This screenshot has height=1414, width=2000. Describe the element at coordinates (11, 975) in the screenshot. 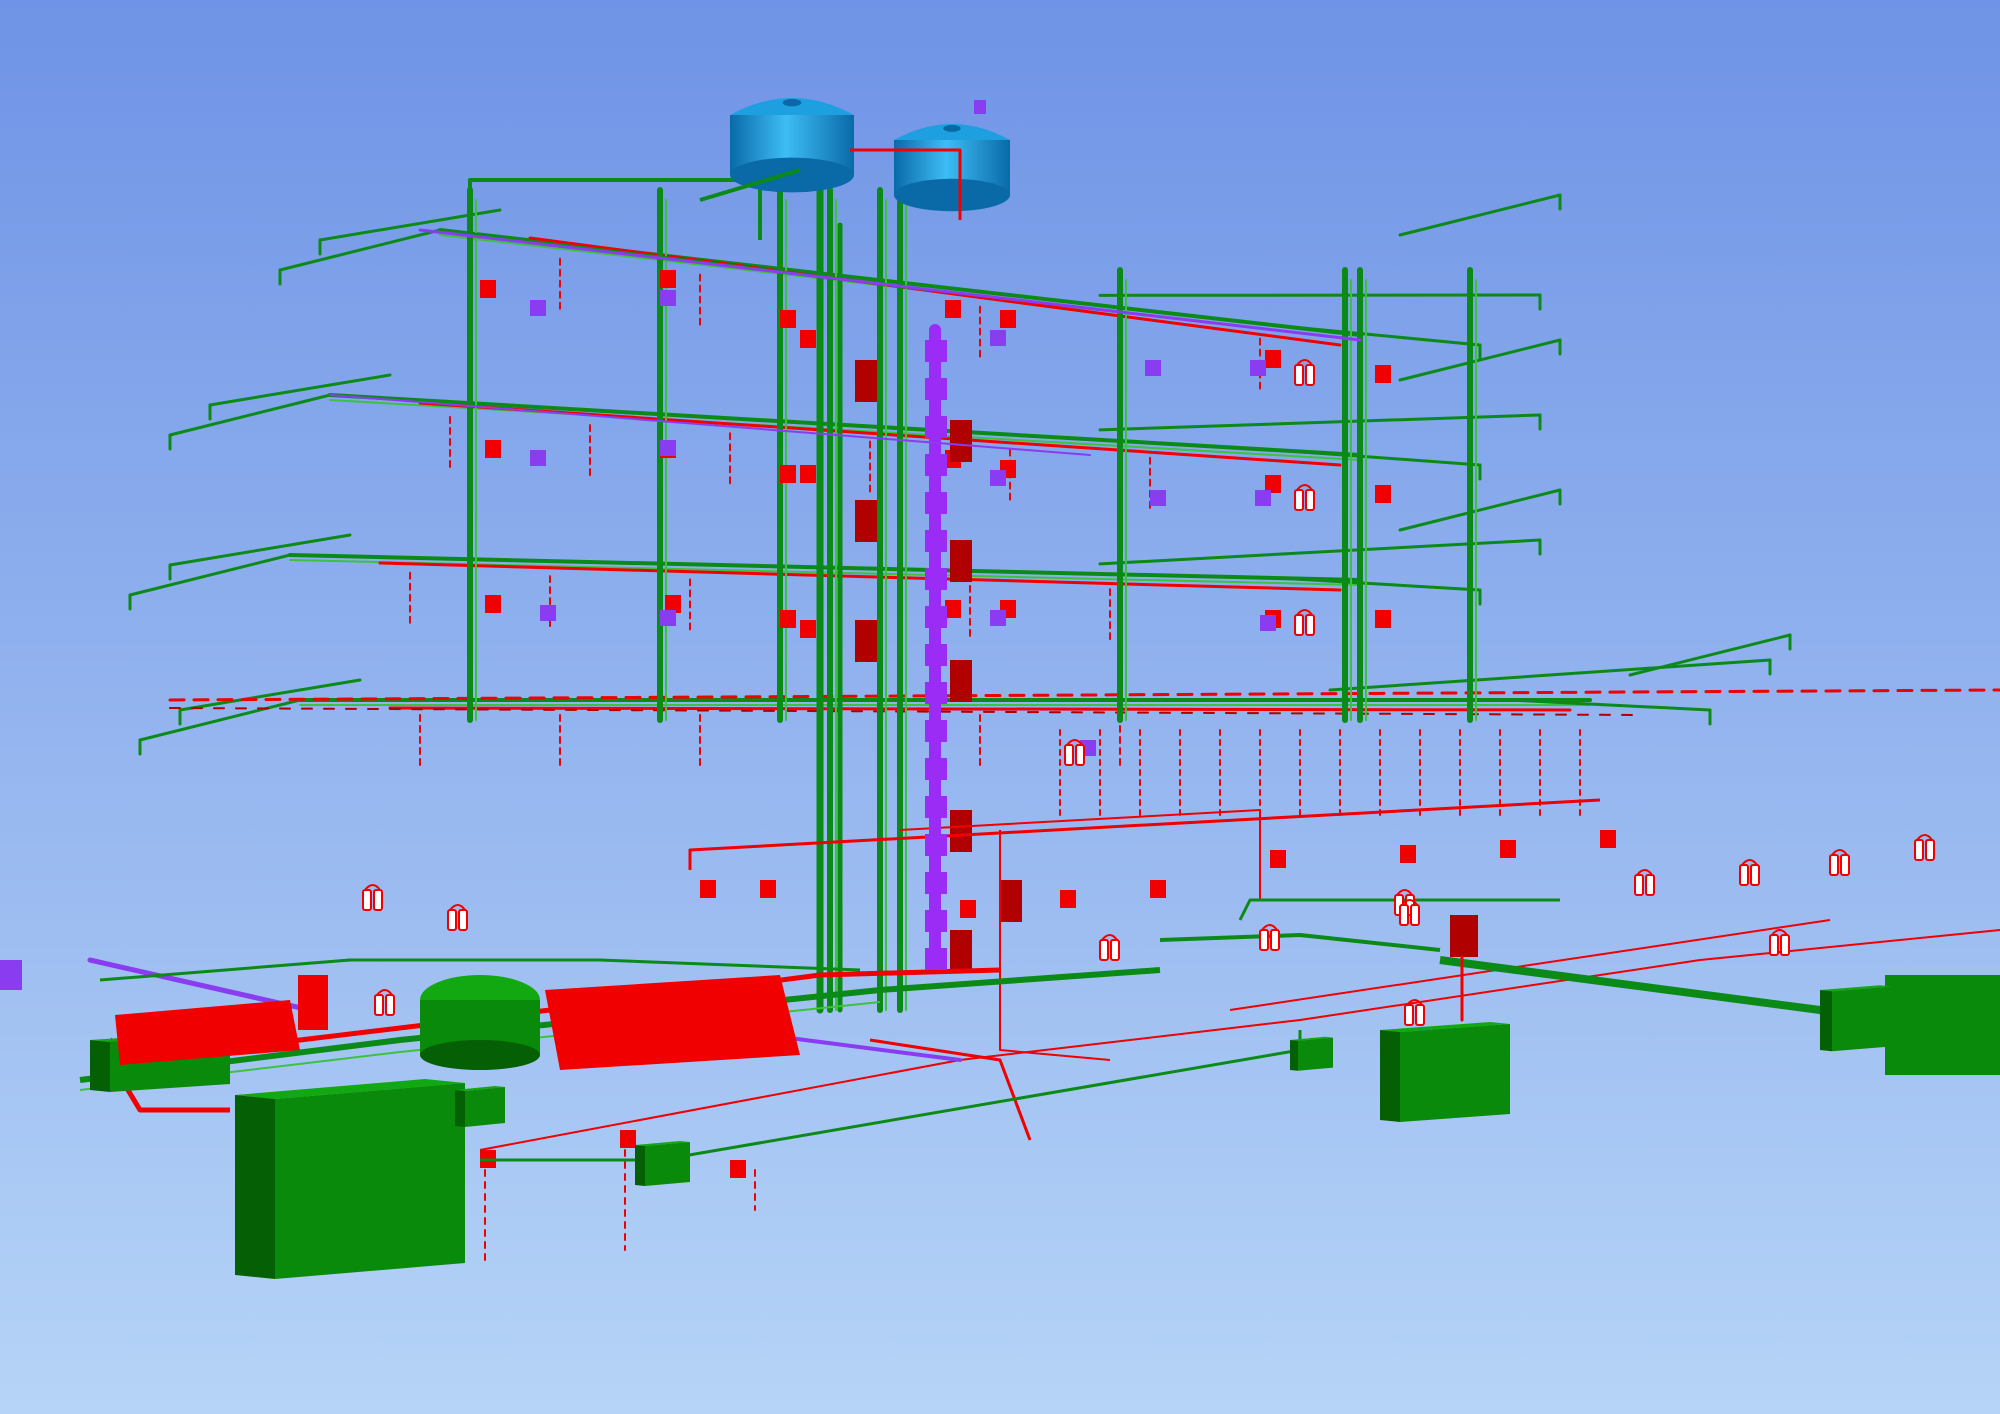

I see `drain-connection-box` at that location.